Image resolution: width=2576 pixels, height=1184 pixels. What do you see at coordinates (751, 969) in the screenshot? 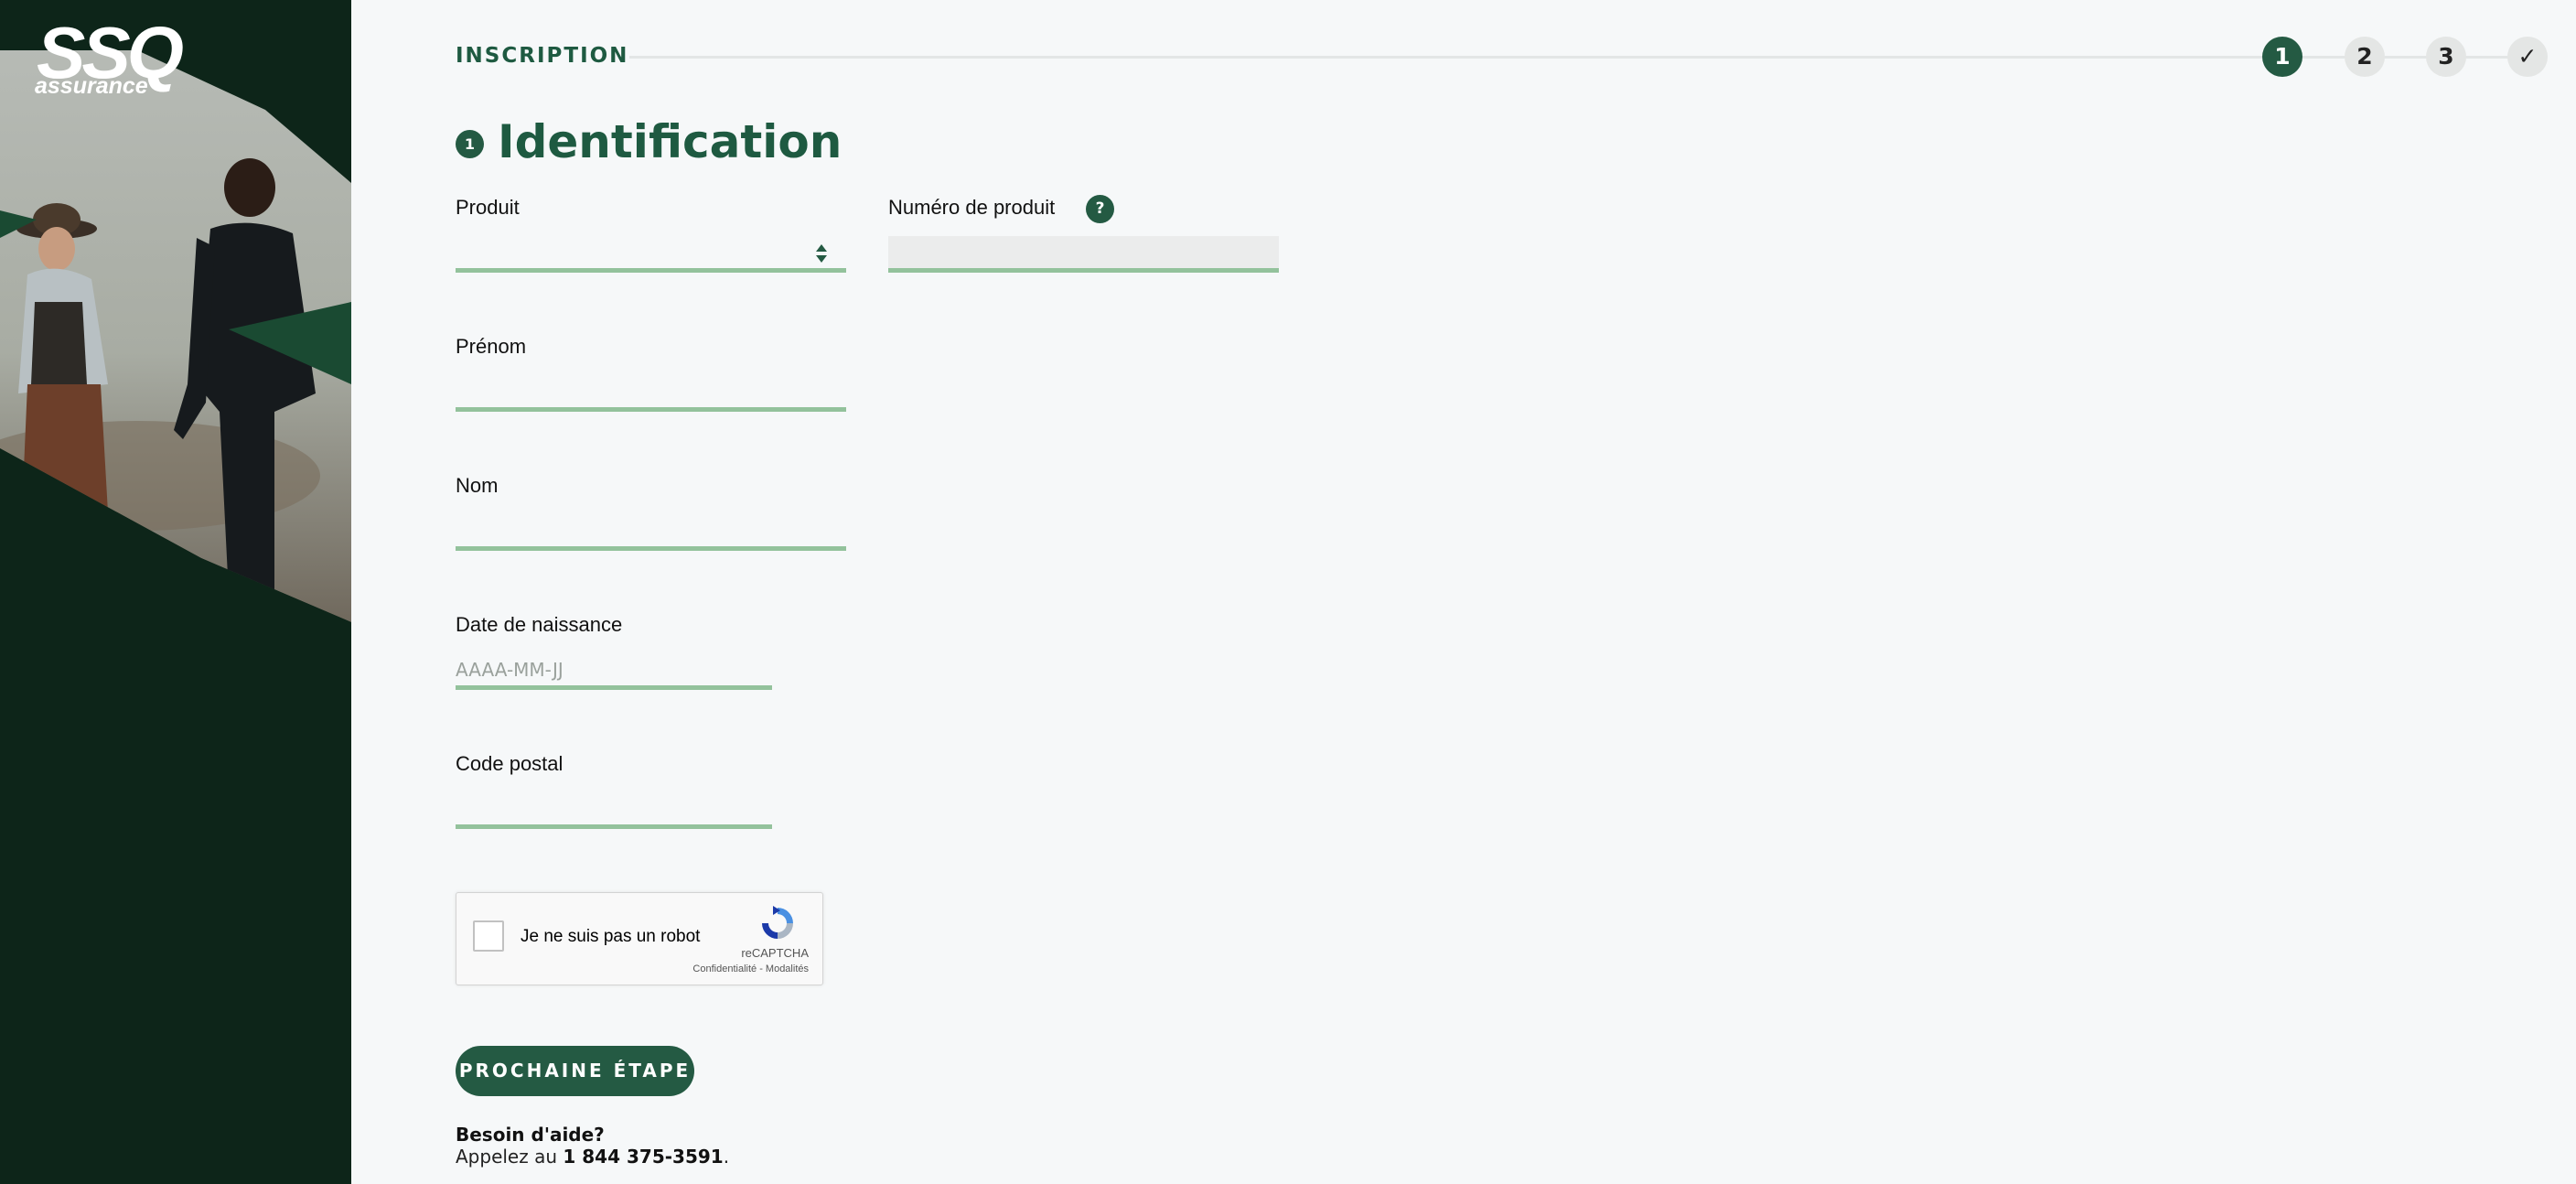
I see `recaptcha-links: Confidentialité - Modalités` at bounding box center [751, 969].